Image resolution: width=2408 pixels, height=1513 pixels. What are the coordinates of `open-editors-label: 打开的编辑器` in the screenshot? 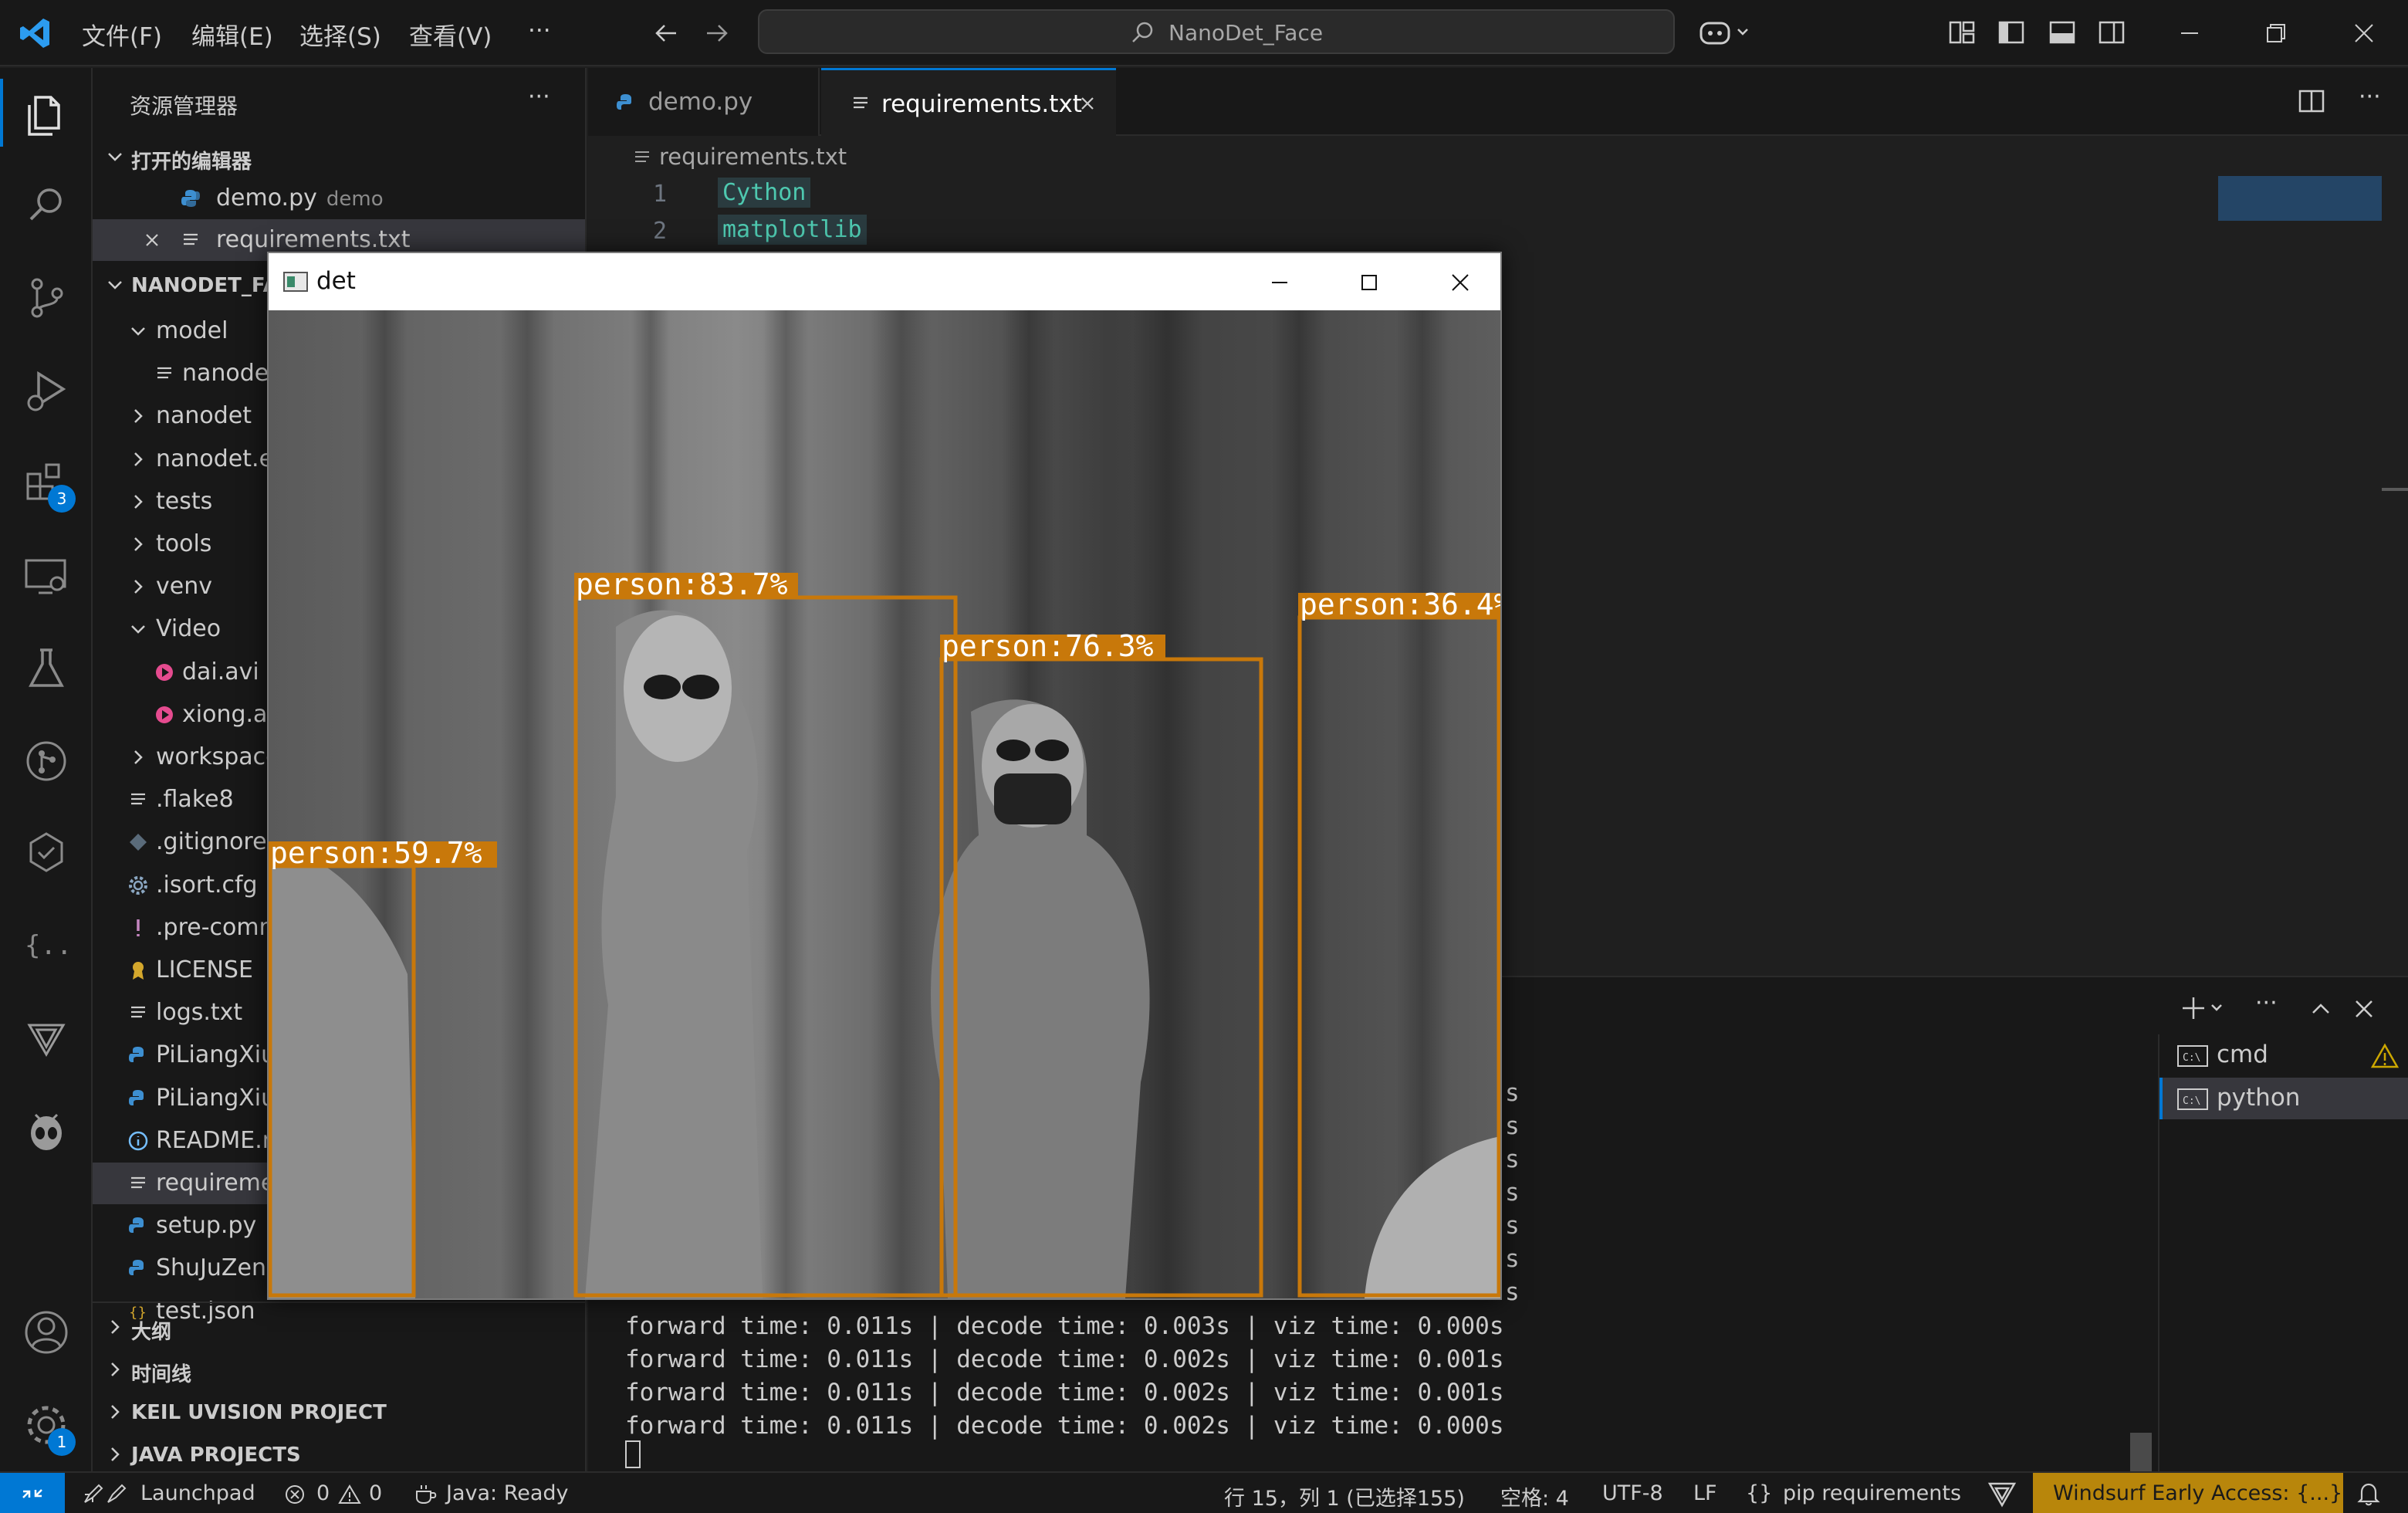 It's located at (191, 162).